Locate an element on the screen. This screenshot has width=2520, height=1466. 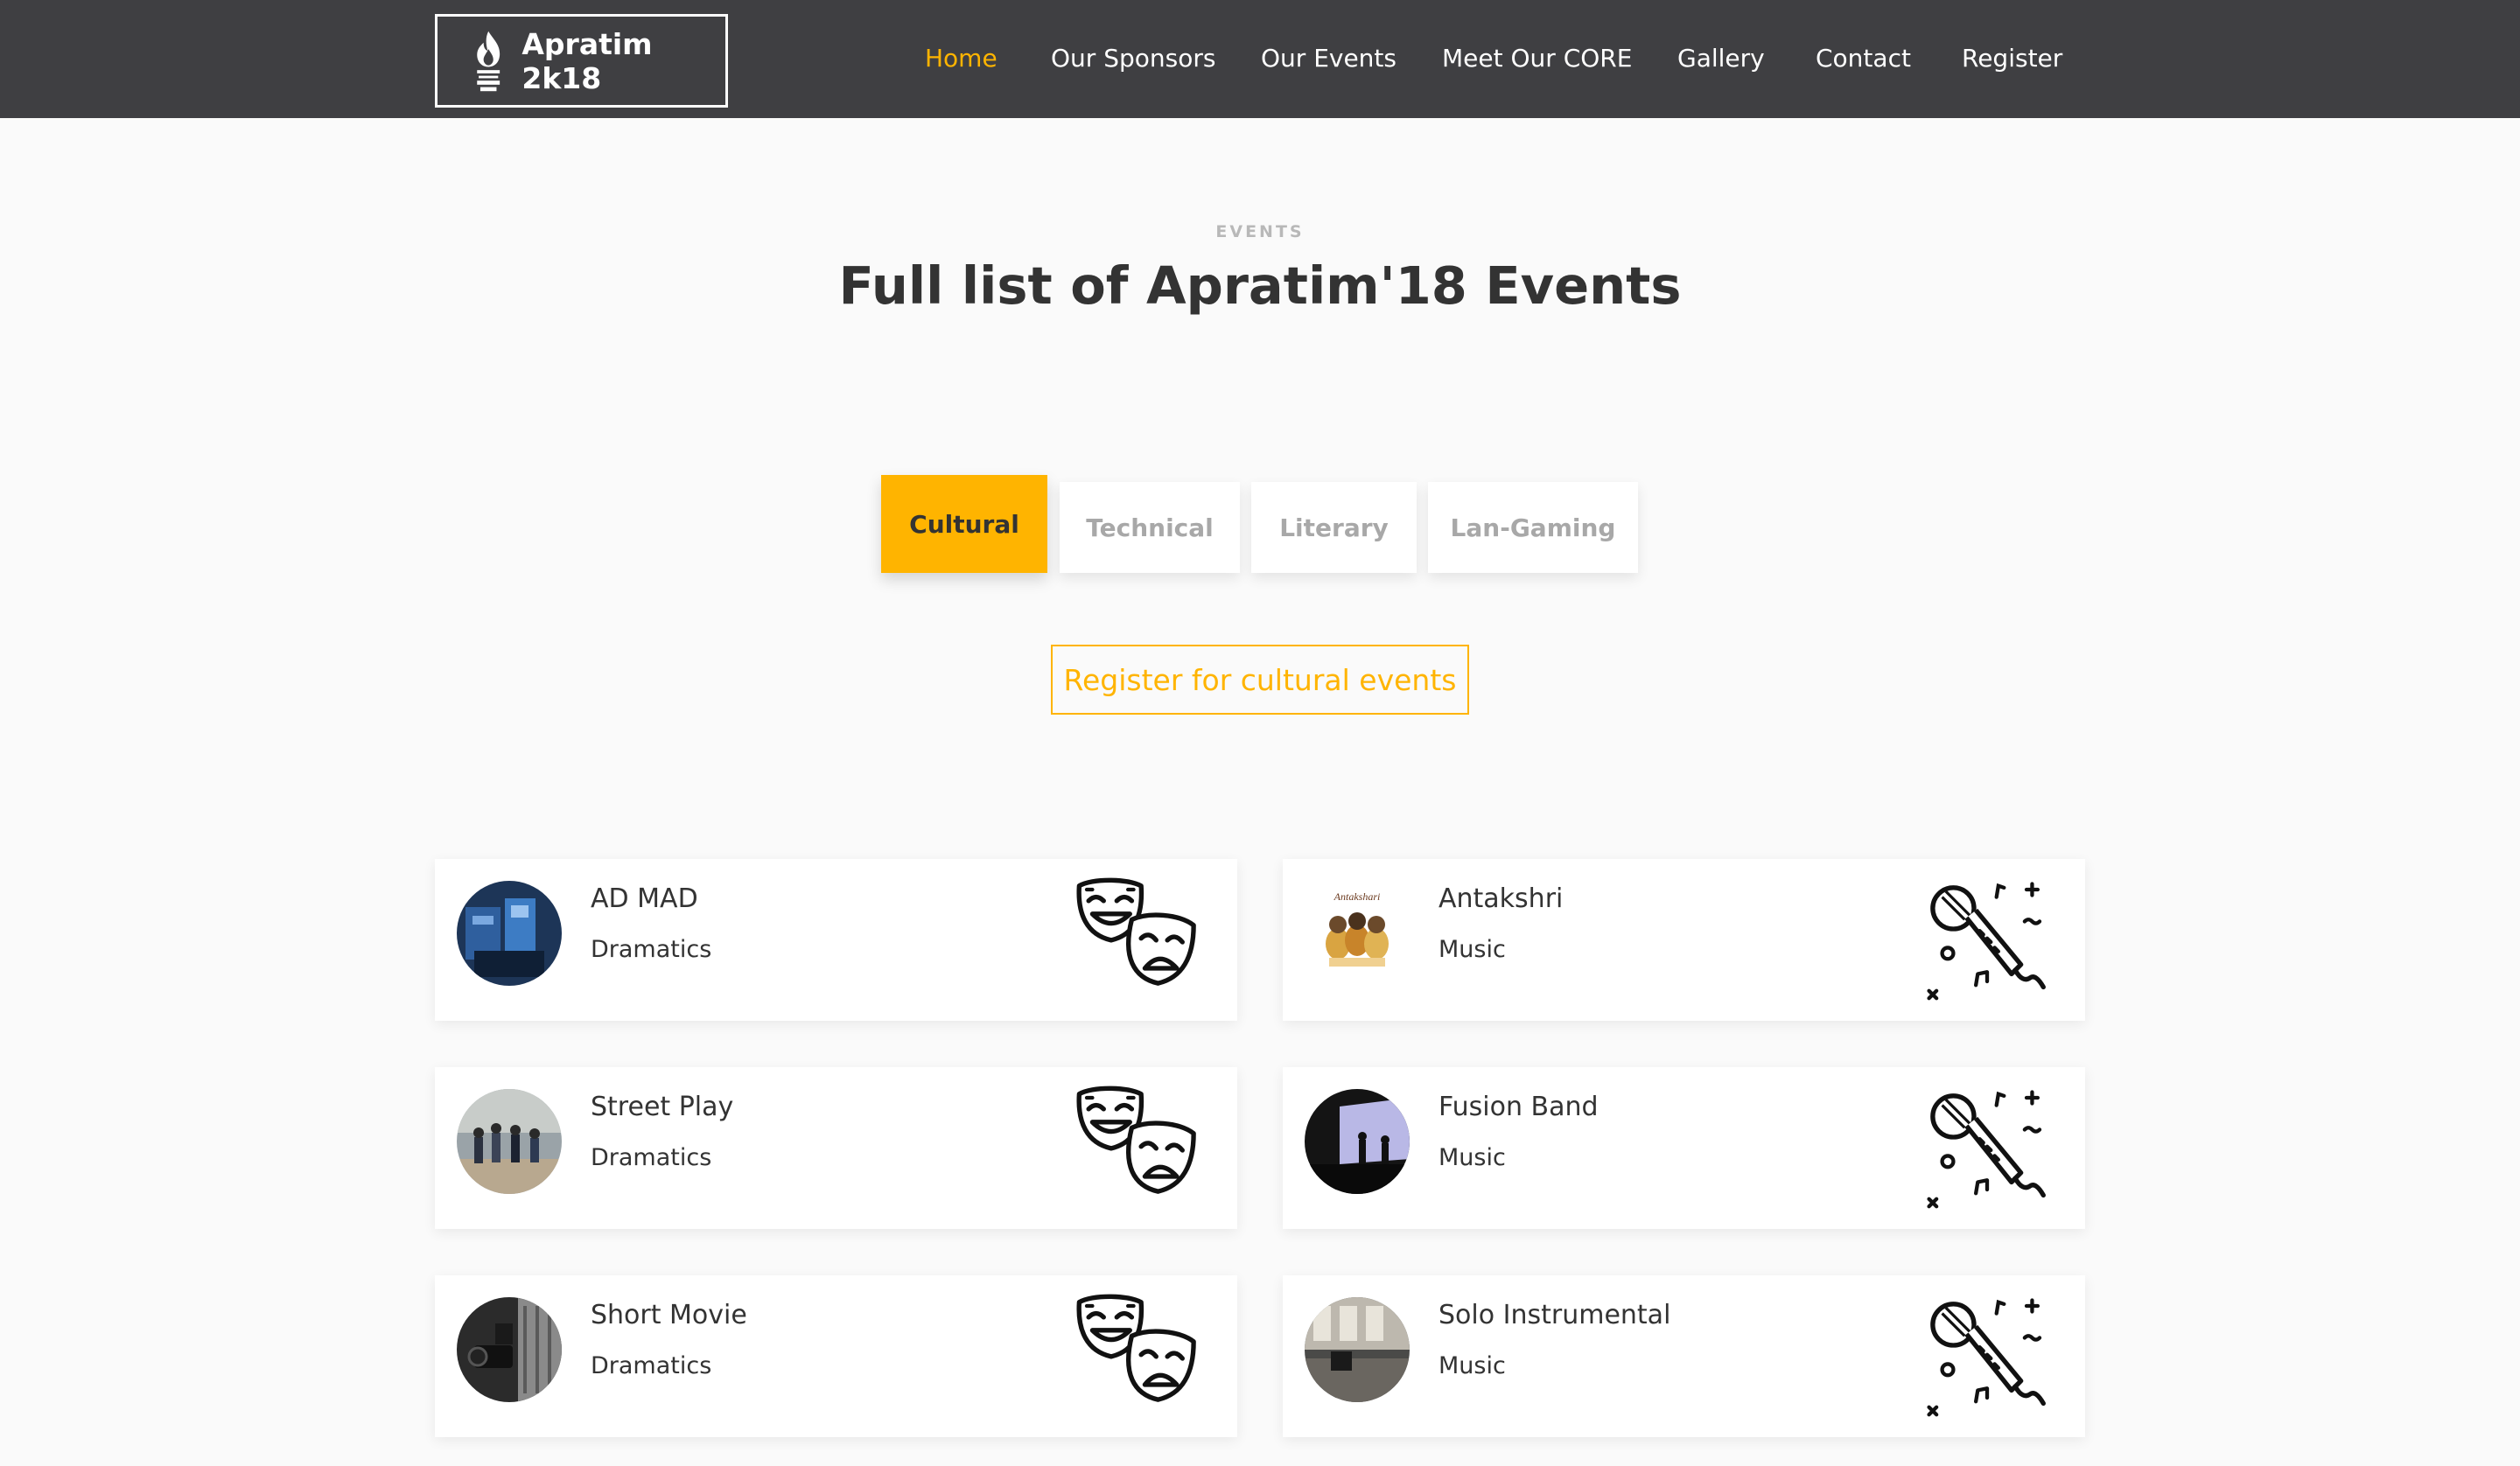
event-thumbnail: Antakshari is located at coordinates (1357, 933).